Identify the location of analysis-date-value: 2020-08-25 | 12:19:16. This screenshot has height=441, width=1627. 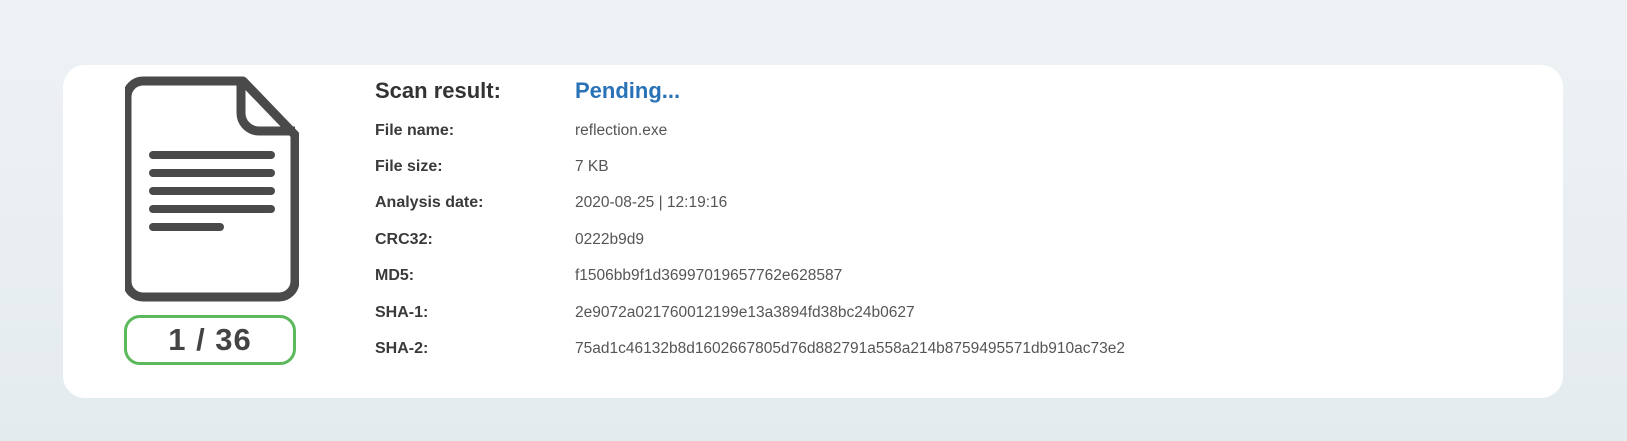
(651, 202).